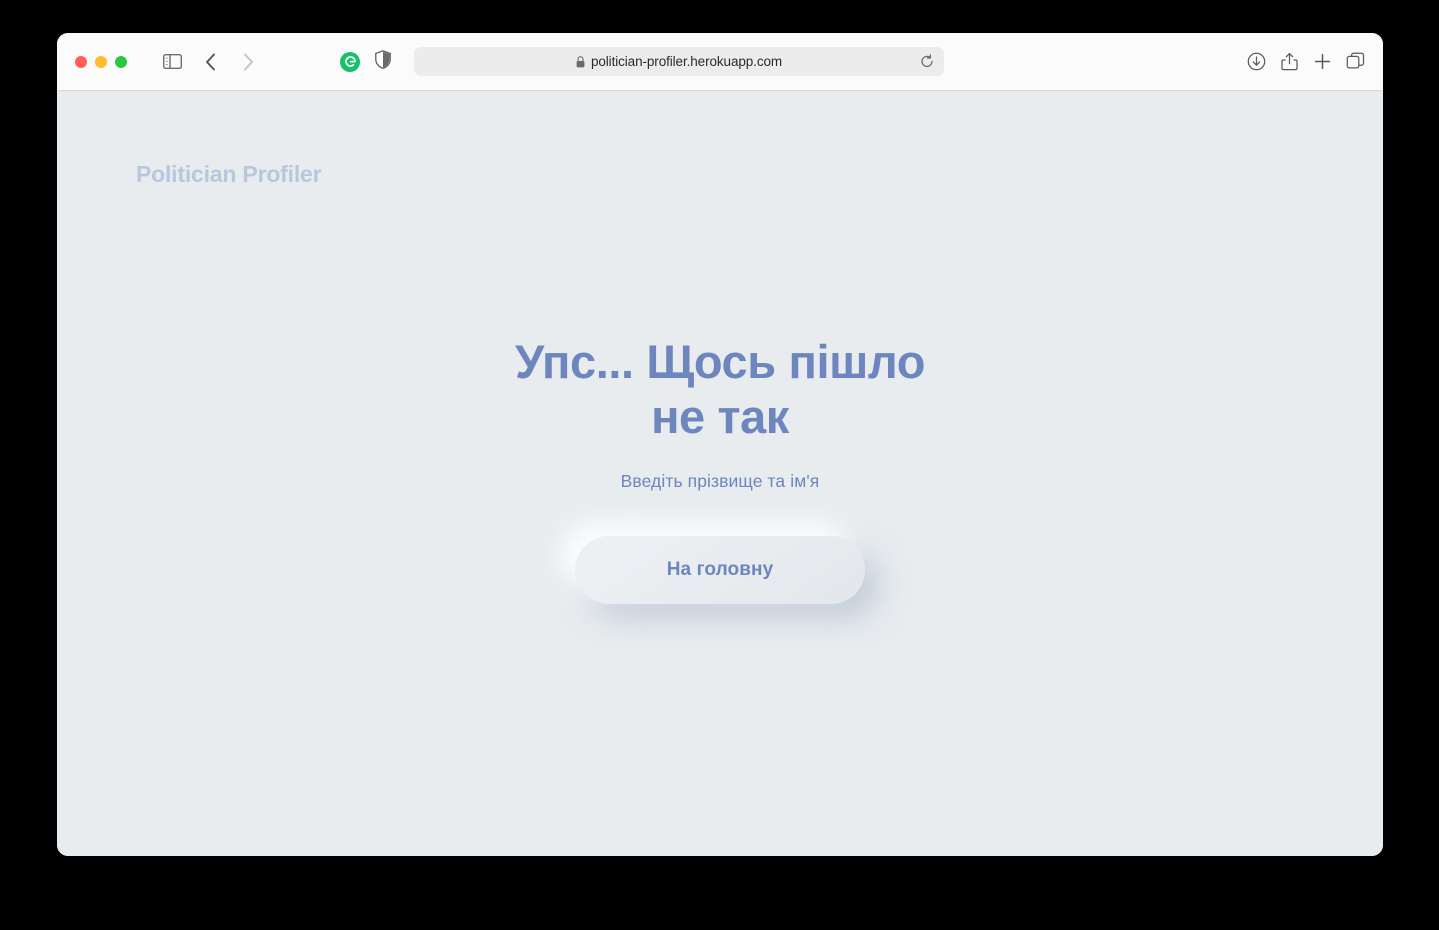  I want to click on address-area: politician-profiler.herokuapp.com, so click(720, 61).